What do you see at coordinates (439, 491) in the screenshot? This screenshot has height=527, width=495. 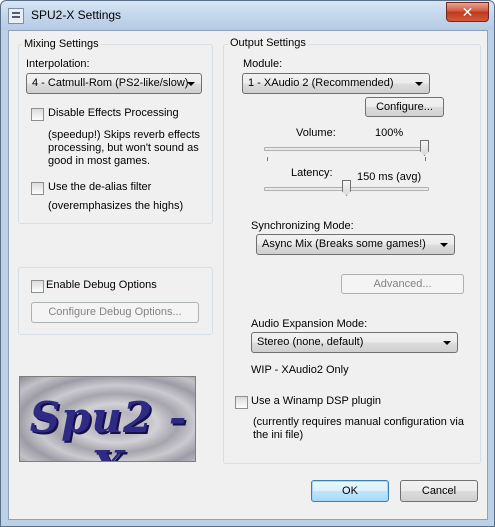 I see `cancel-button: Cancel` at bounding box center [439, 491].